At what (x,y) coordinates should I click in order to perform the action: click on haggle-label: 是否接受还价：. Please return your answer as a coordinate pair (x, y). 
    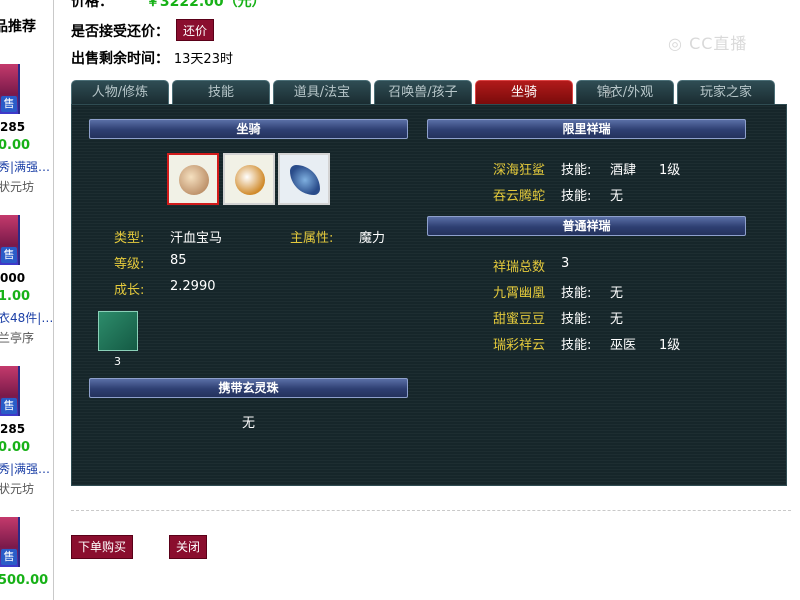
    Looking at the image, I should click on (120, 32).